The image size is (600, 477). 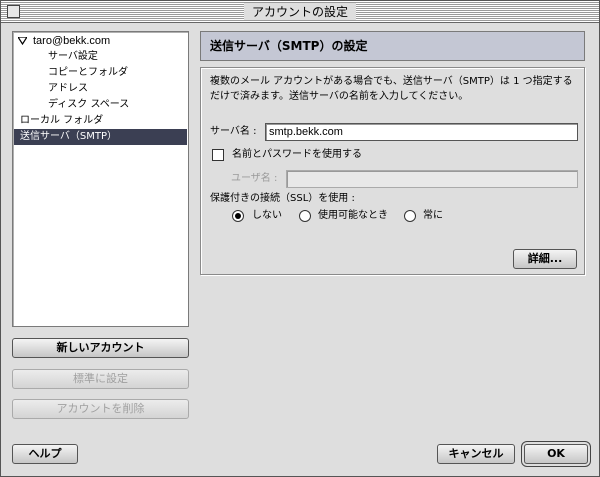 What do you see at coordinates (73, 56) in the screenshot?
I see `tree-item-label: サーバ設定` at bounding box center [73, 56].